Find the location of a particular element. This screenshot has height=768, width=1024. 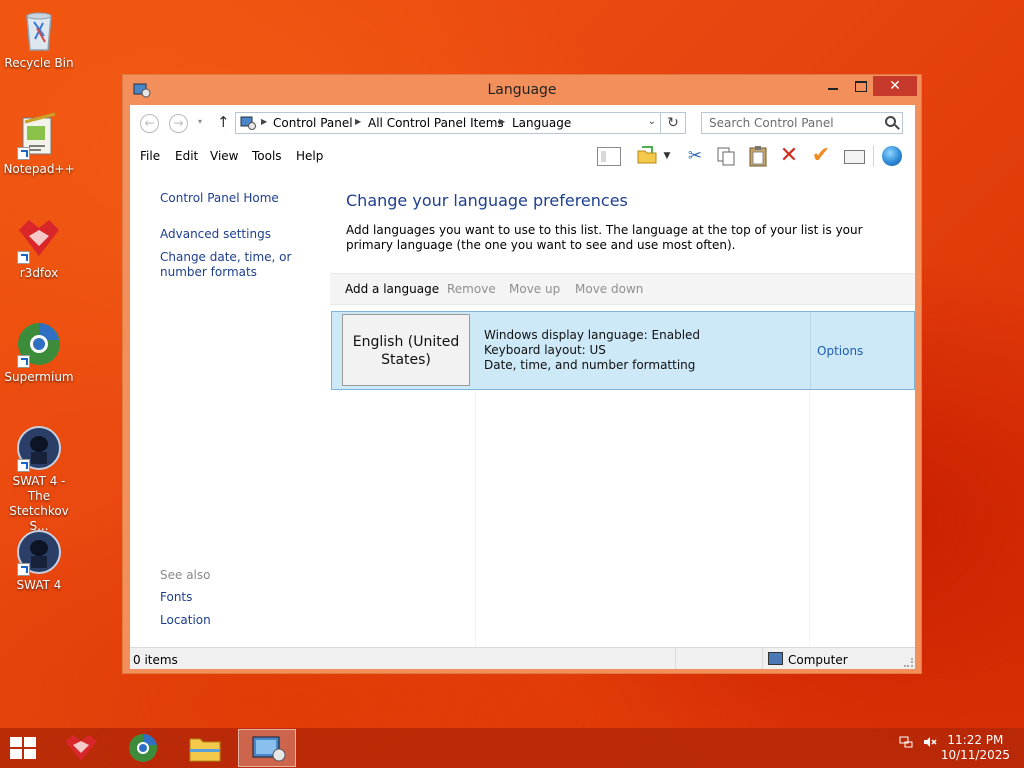

clock-date: 10/11/2025 is located at coordinates (975, 755).